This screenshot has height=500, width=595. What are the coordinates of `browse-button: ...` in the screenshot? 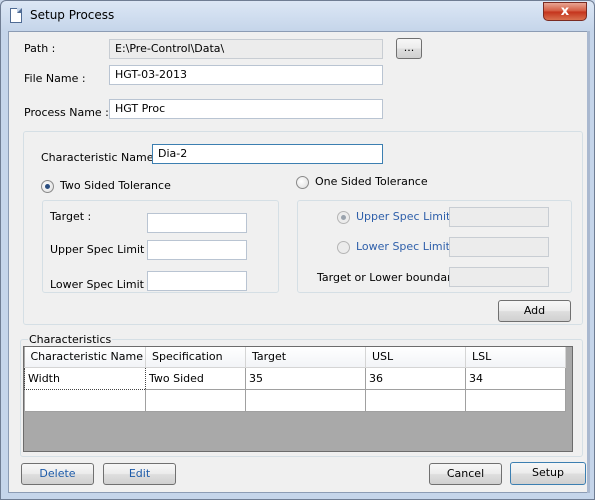 It's located at (409, 48).